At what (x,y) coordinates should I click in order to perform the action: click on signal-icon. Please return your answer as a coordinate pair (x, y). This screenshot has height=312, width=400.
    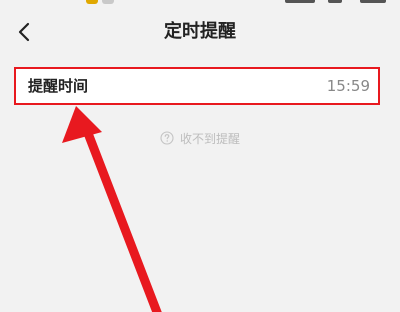
    Looking at the image, I should click on (300, 1).